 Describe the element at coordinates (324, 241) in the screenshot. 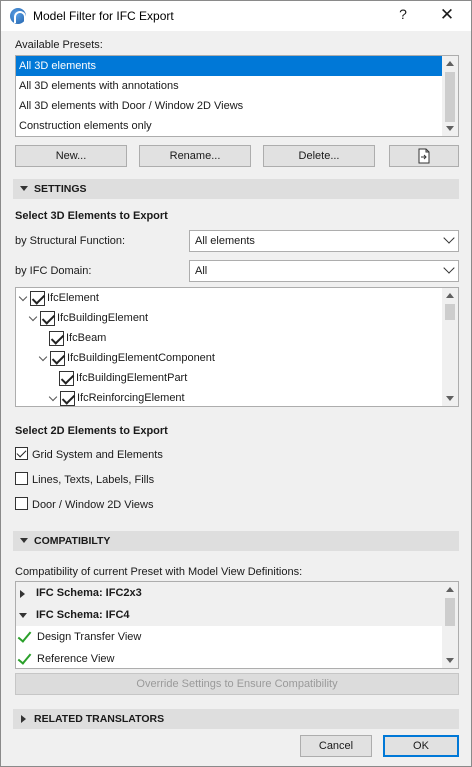

I see `structural-function-dropdown: All elements` at that location.